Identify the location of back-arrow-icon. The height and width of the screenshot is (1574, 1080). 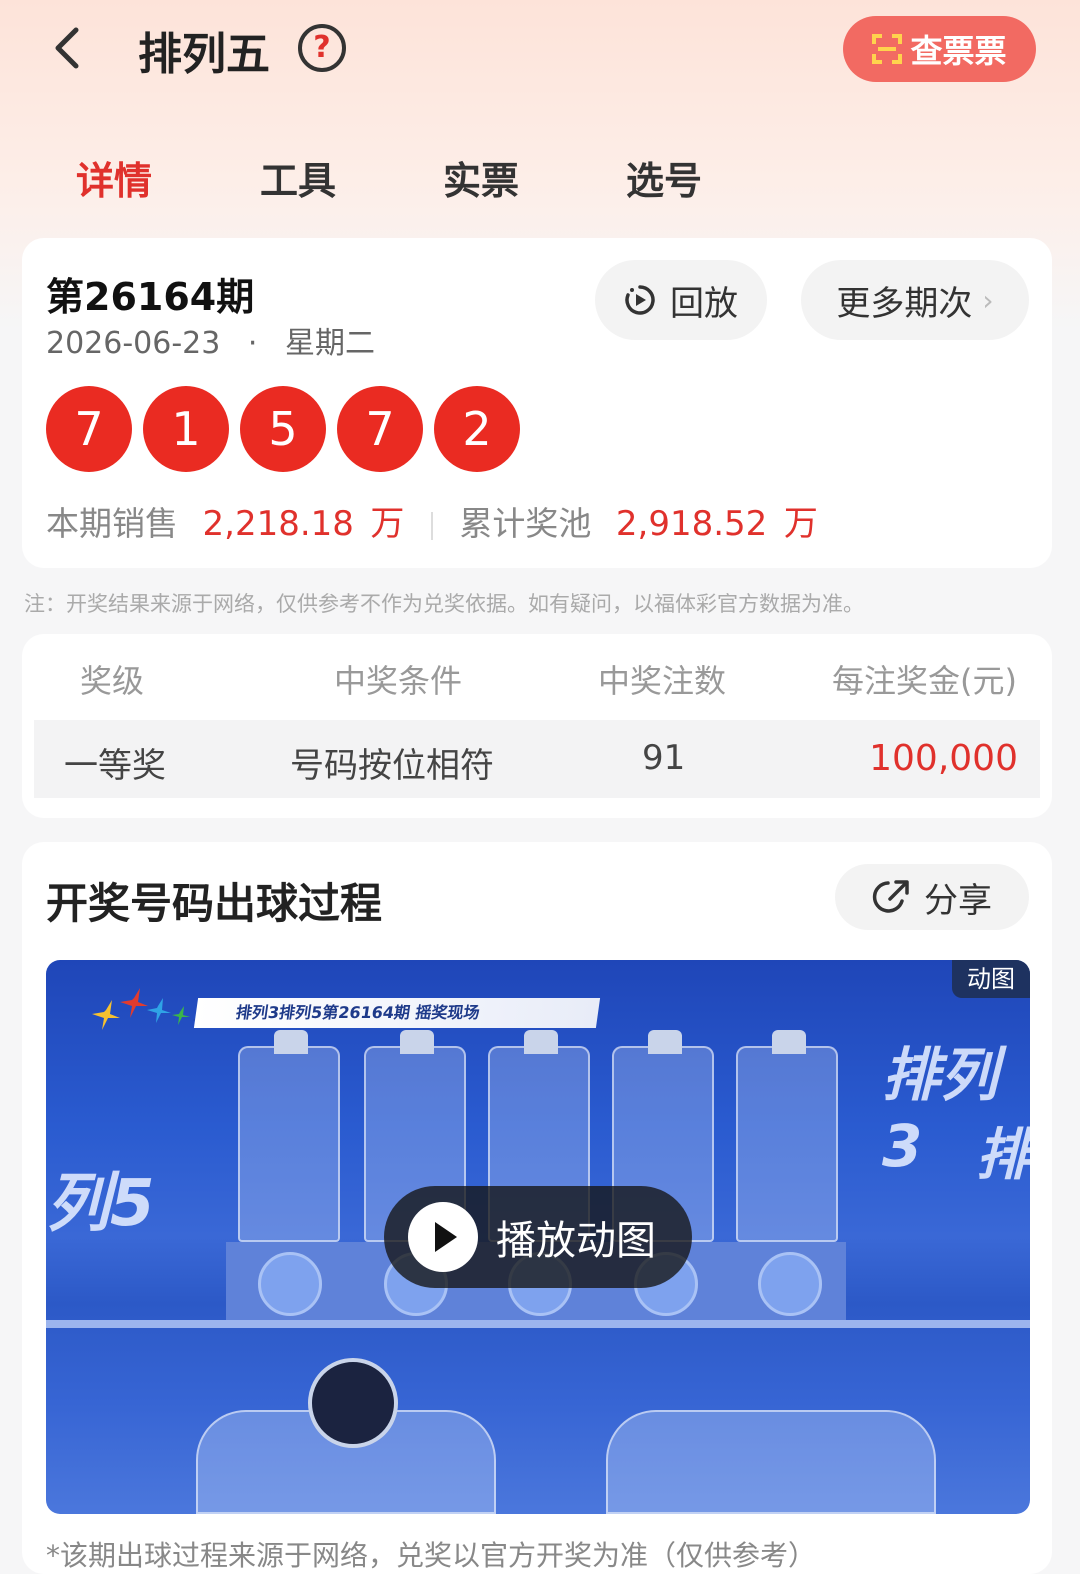
(68, 48).